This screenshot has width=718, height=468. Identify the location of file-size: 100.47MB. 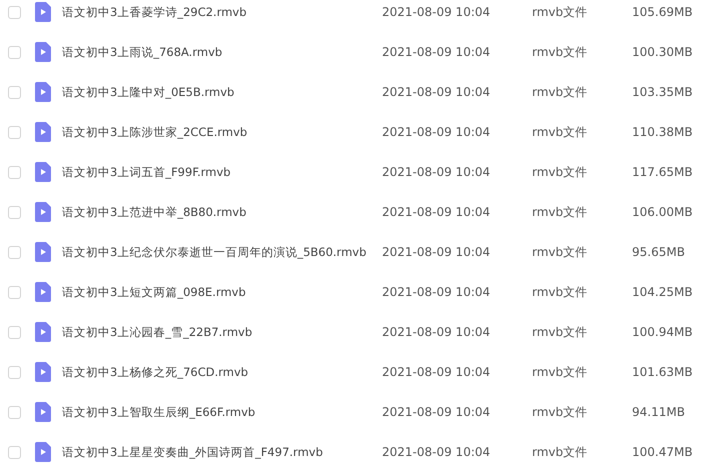
(662, 452).